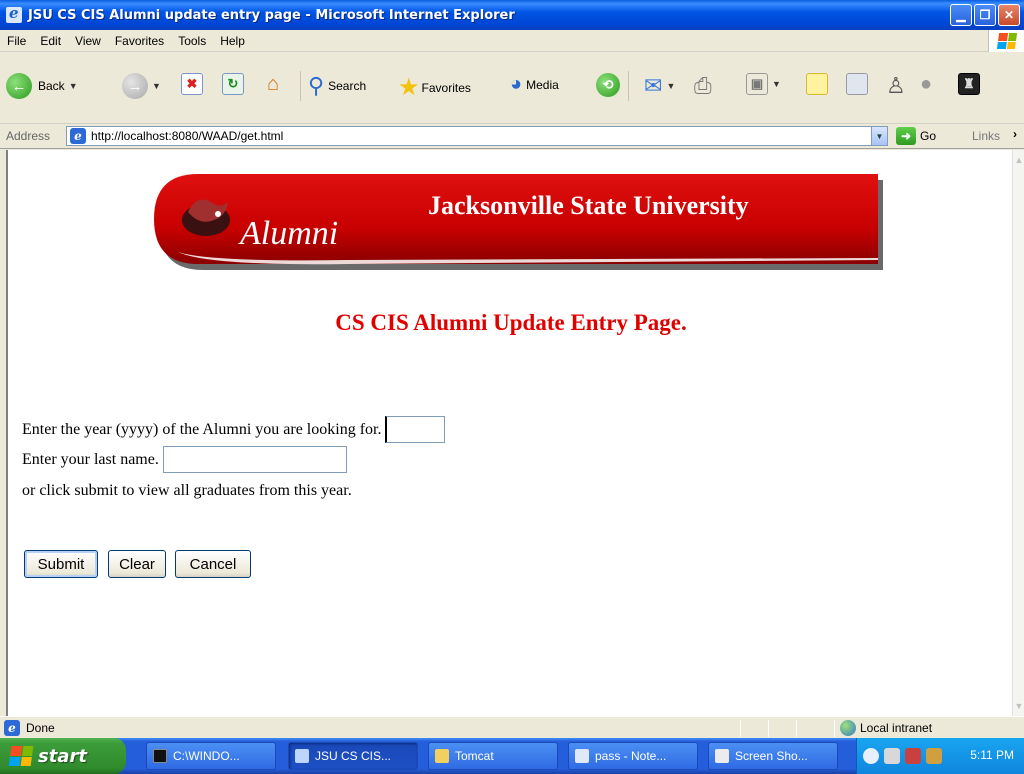 Image resolution: width=1024 pixels, height=774 pixels. Describe the element at coordinates (896, 728) in the screenshot. I see `zone-label: Local intranet` at that location.